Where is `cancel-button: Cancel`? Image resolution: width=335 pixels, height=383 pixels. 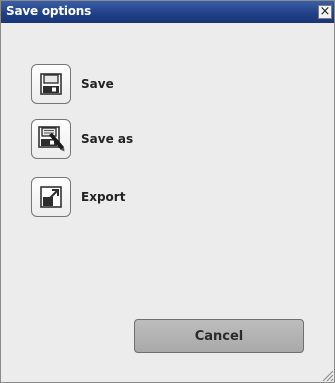
cancel-button: Cancel is located at coordinates (219, 336).